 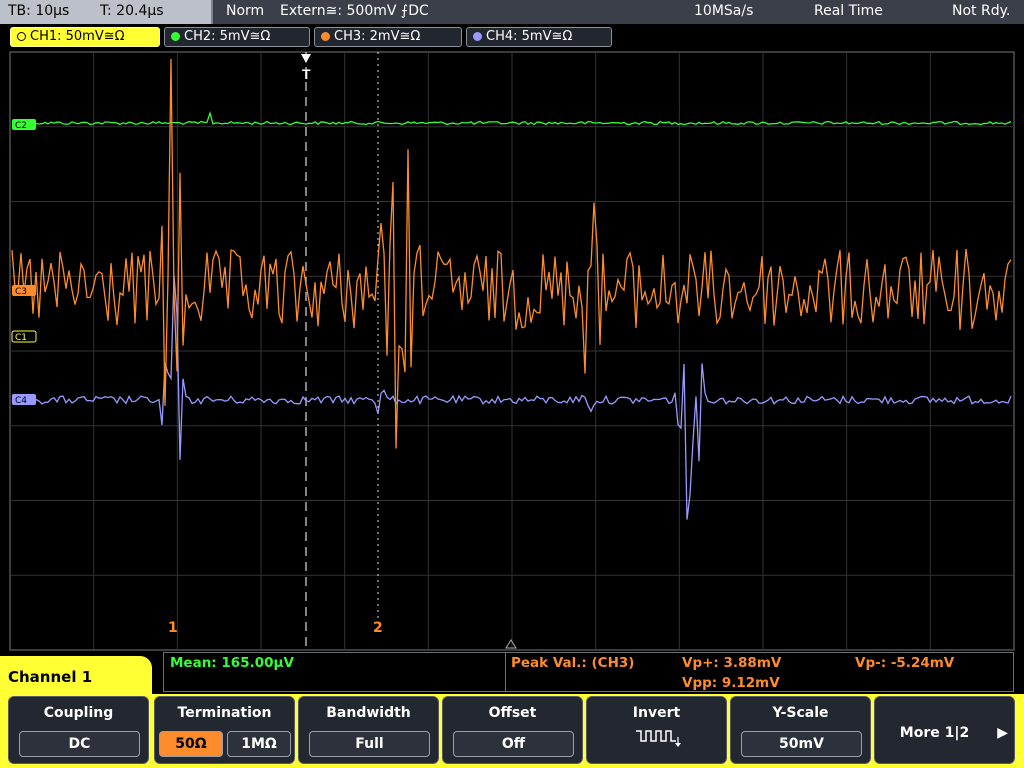 I want to click on channel-2-label: CH2: 5mV≅Ω, so click(x=227, y=36).